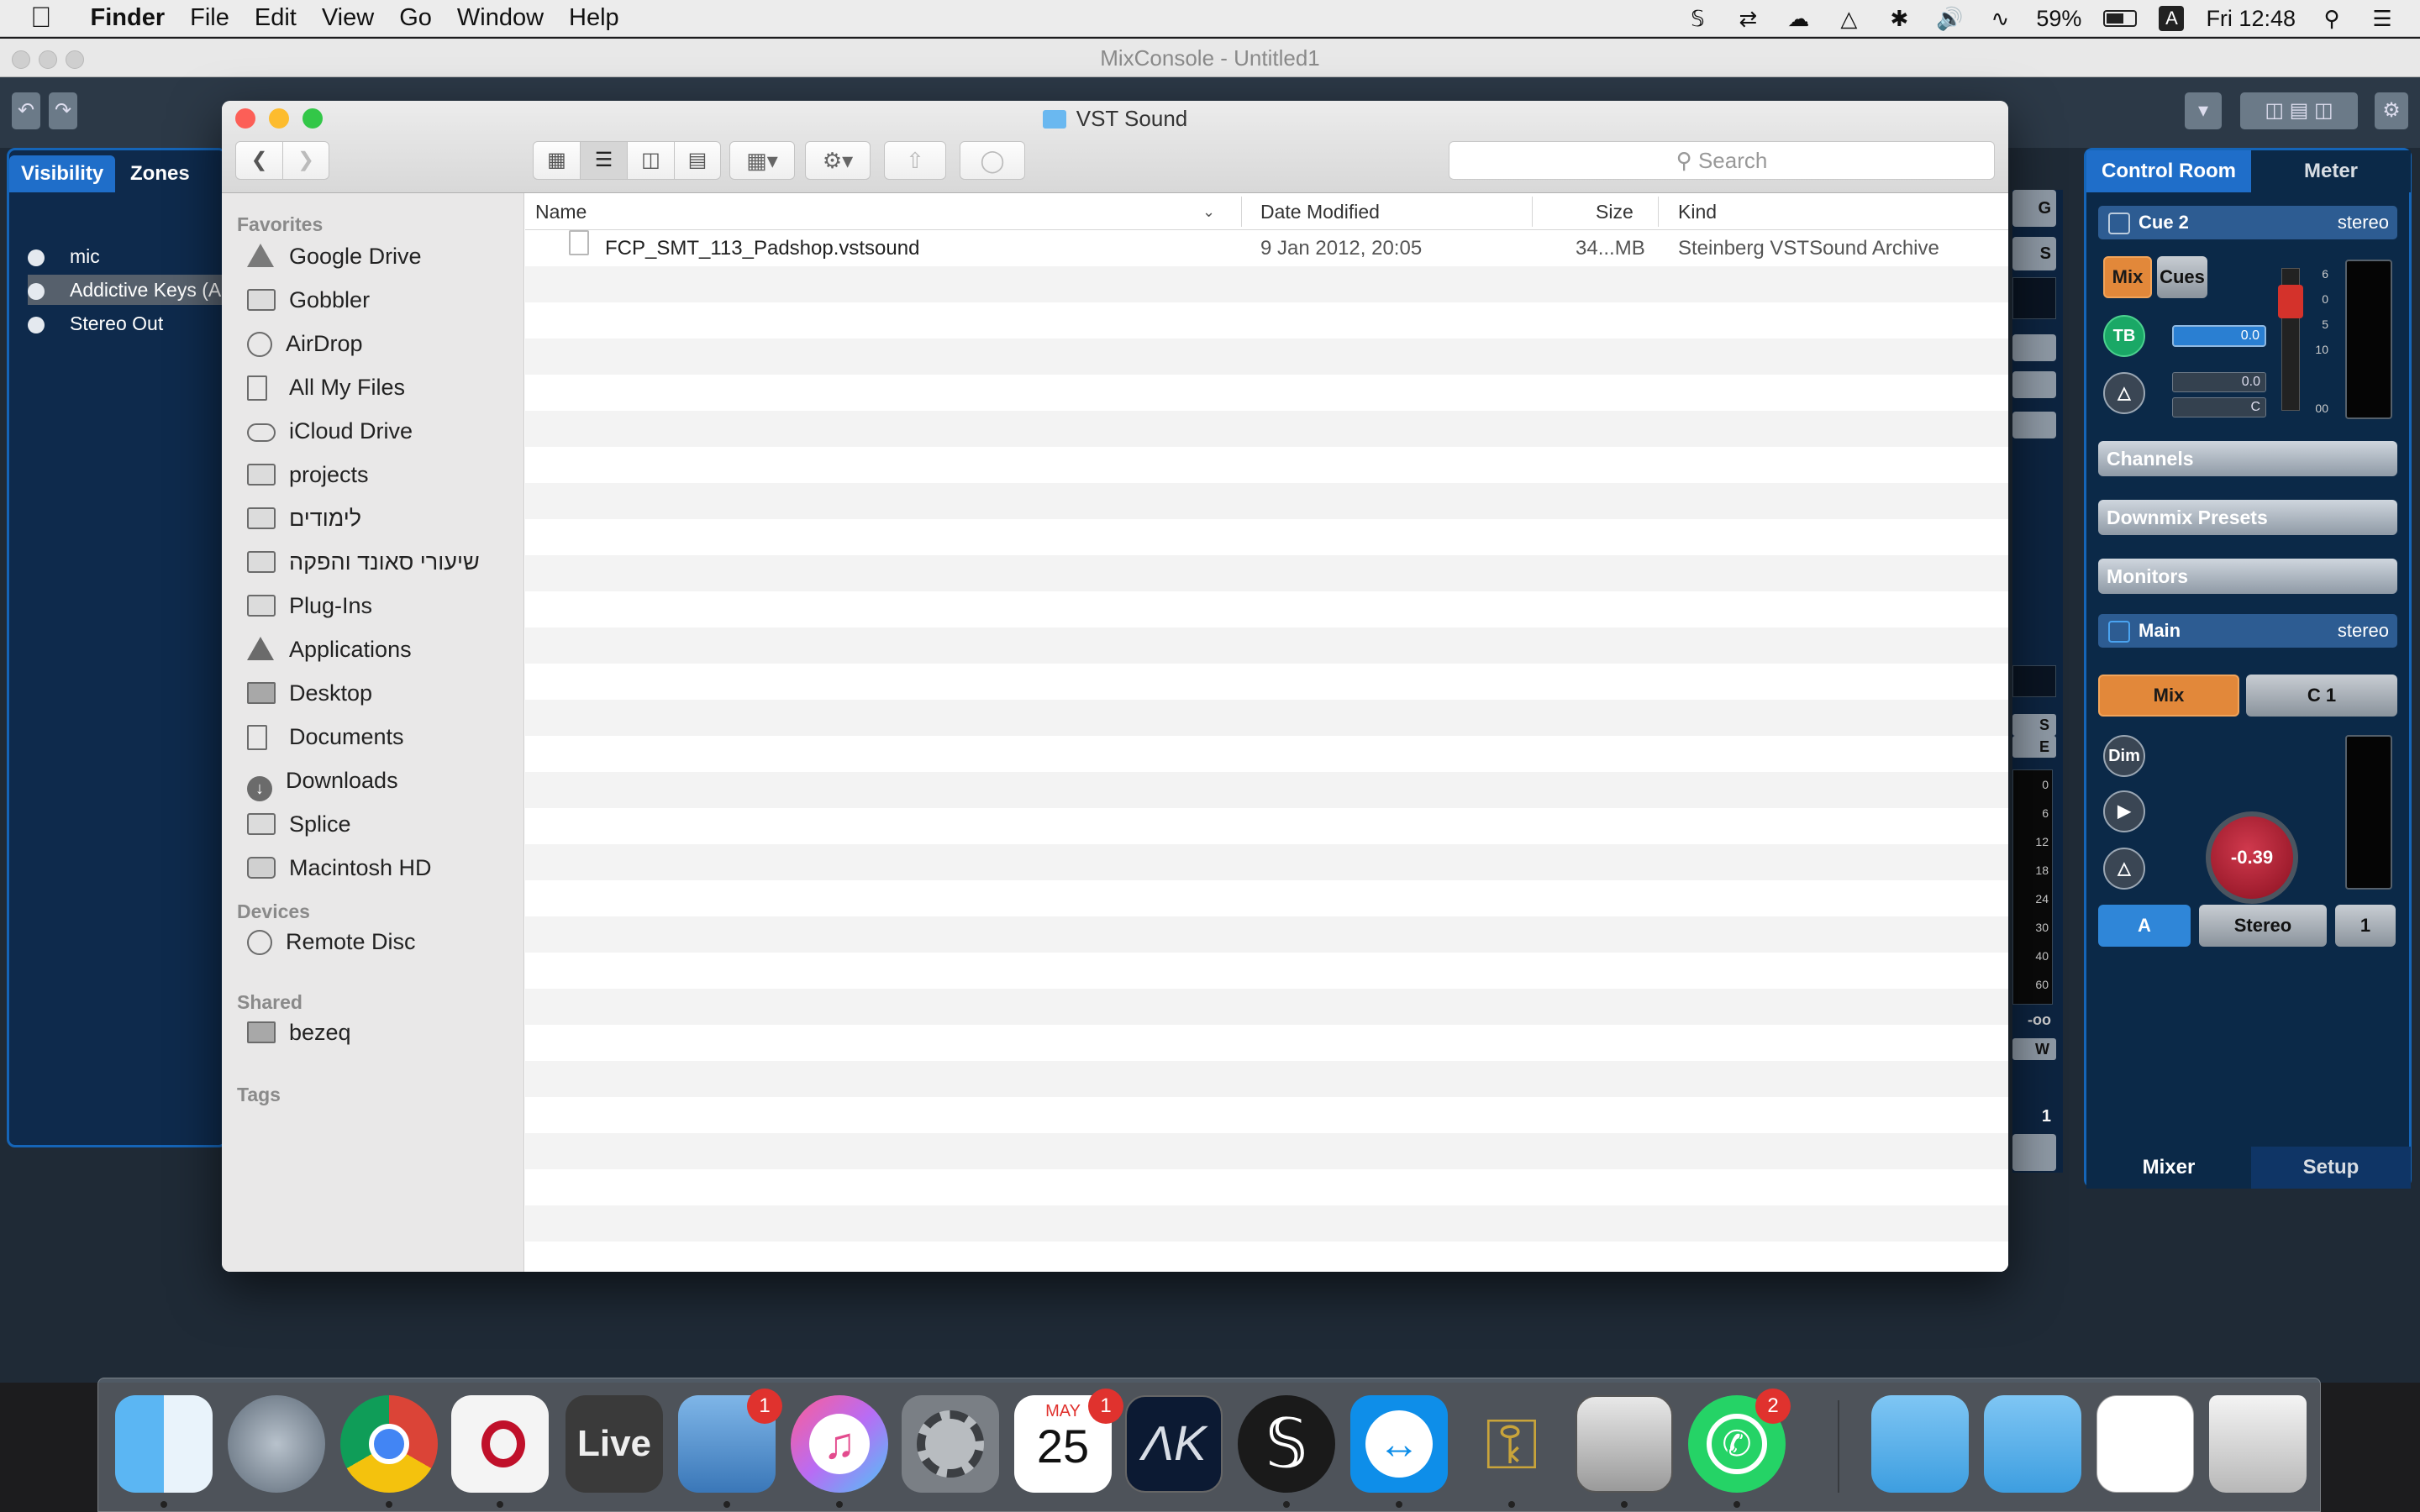 The width and height of the screenshot is (2420, 1512). What do you see at coordinates (322, 780) in the screenshot?
I see `sidebar-item-downloads: ↓ Downloads` at bounding box center [322, 780].